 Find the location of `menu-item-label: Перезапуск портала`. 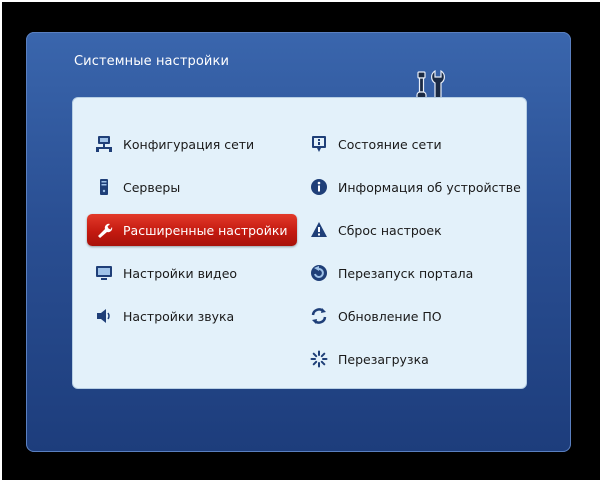

menu-item-label: Перезапуск портала is located at coordinates (406, 273).